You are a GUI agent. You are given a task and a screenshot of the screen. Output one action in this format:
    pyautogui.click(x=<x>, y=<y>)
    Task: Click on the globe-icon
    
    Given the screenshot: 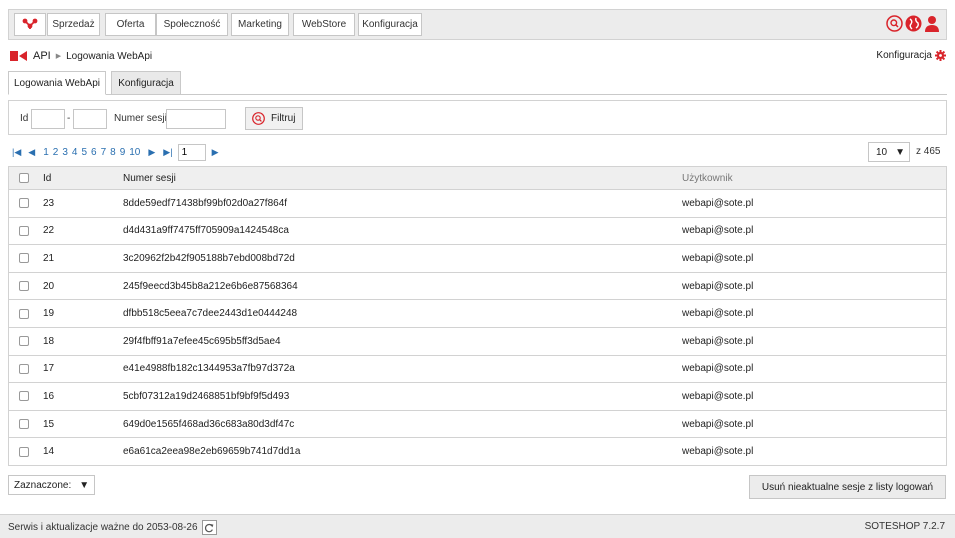 What is the action you would take?
    pyautogui.click(x=913, y=23)
    